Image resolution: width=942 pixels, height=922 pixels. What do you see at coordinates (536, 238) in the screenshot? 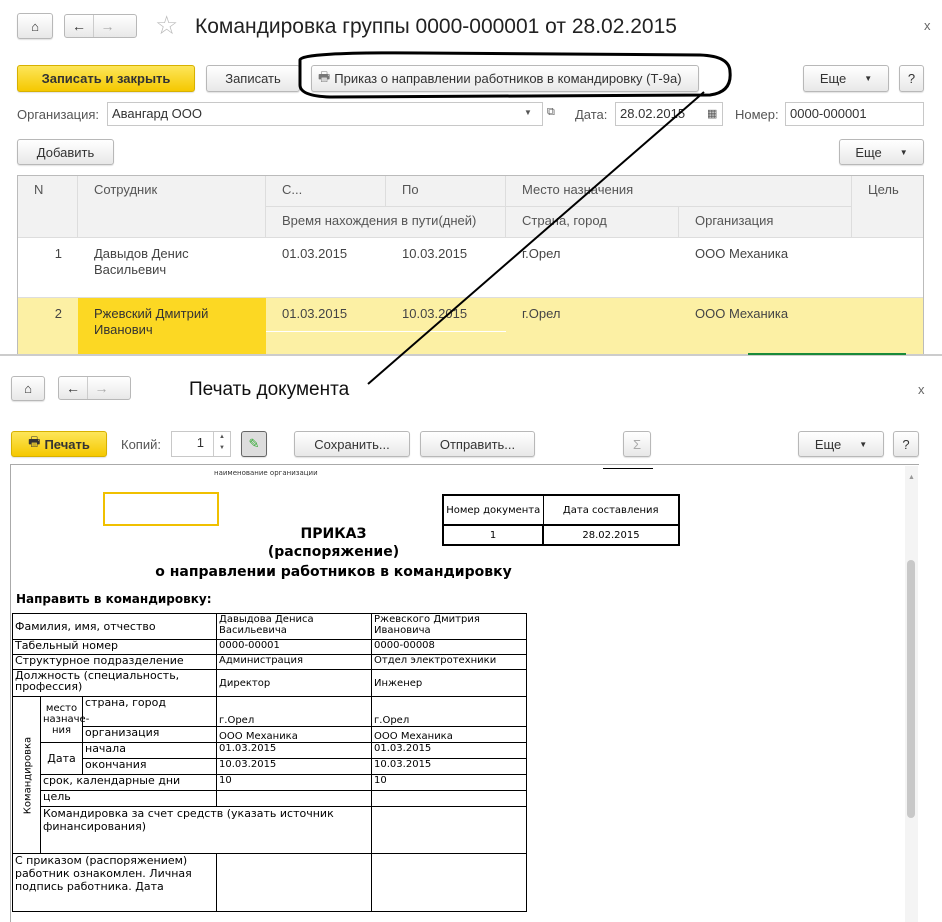
I see `callout-arrow-line` at bounding box center [536, 238].